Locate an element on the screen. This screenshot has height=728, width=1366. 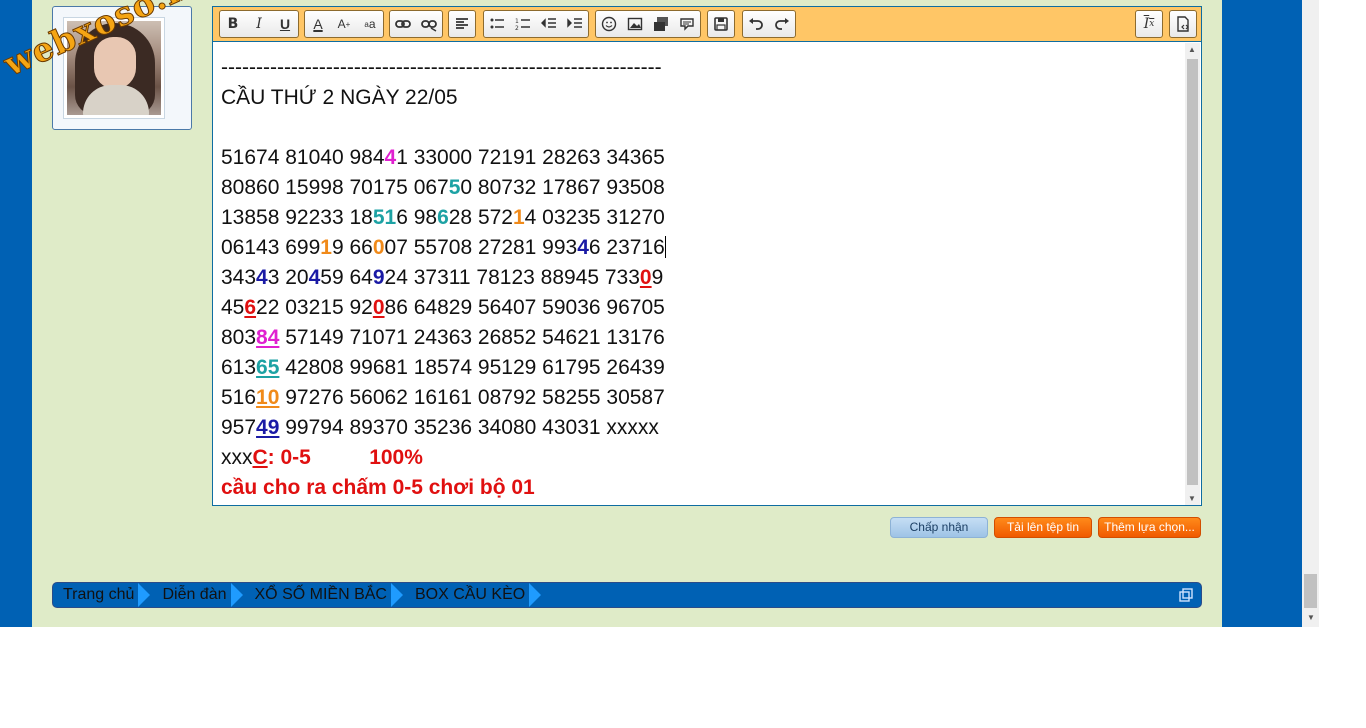
image-icon is located at coordinates (635, 24).